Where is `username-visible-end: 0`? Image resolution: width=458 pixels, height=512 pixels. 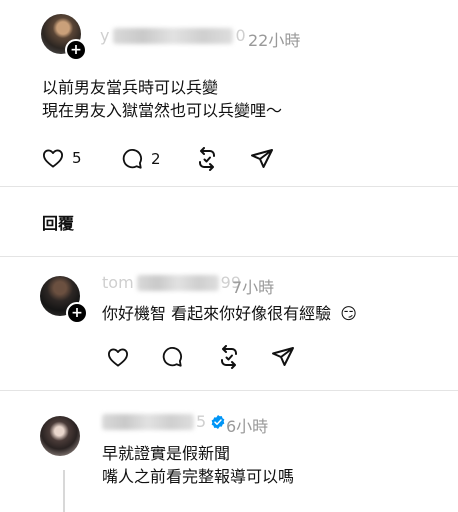 username-visible-end: 0 is located at coordinates (240, 35).